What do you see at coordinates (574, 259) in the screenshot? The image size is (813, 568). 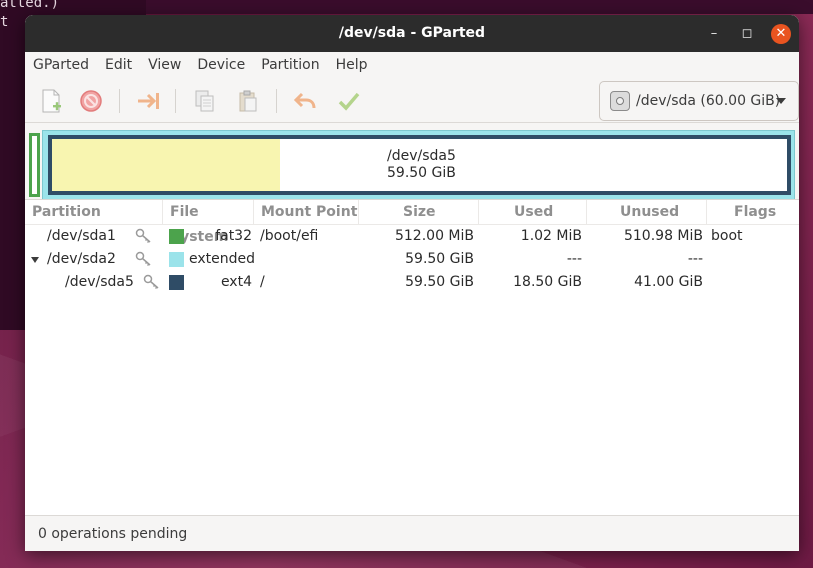 I see `cell-used: ---` at bounding box center [574, 259].